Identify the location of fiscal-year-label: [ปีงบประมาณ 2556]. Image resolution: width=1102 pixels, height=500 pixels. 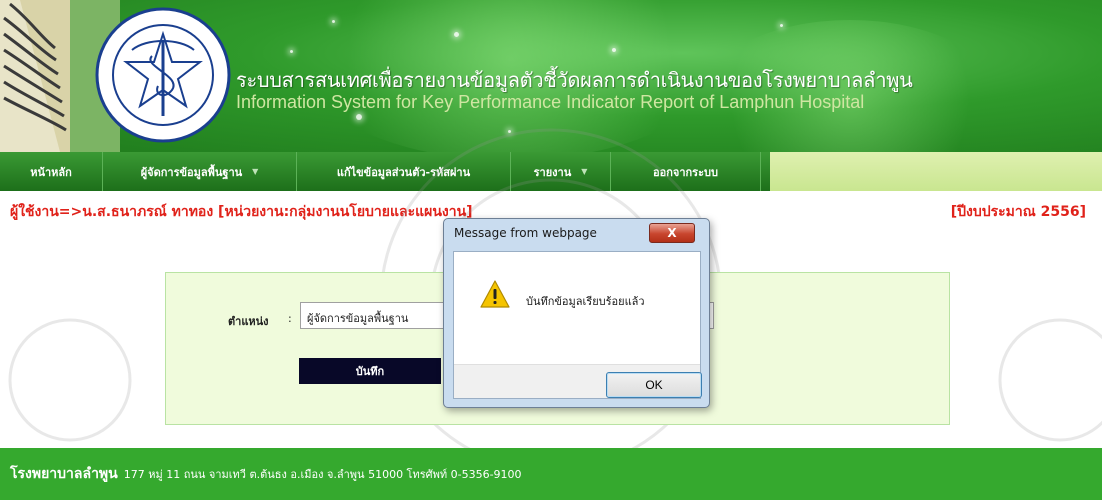
(1018, 212).